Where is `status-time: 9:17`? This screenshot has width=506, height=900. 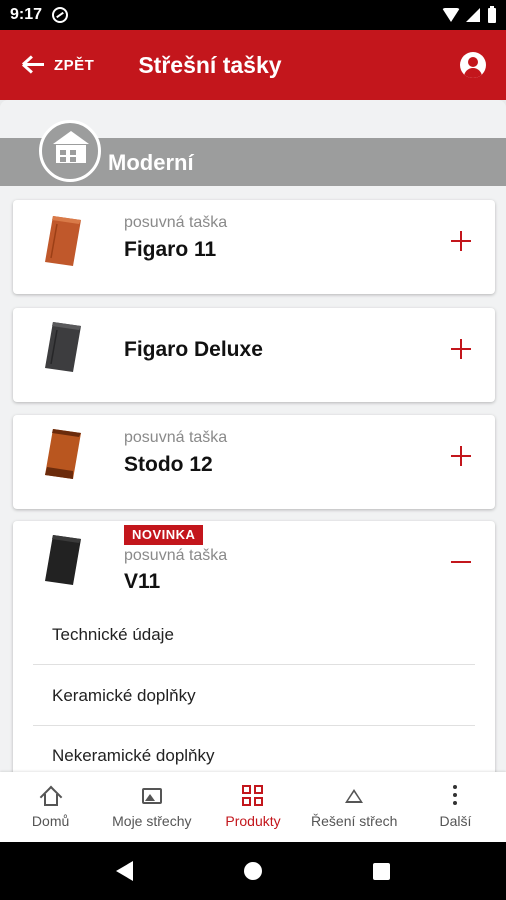
status-time: 9:17 is located at coordinates (26, 14).